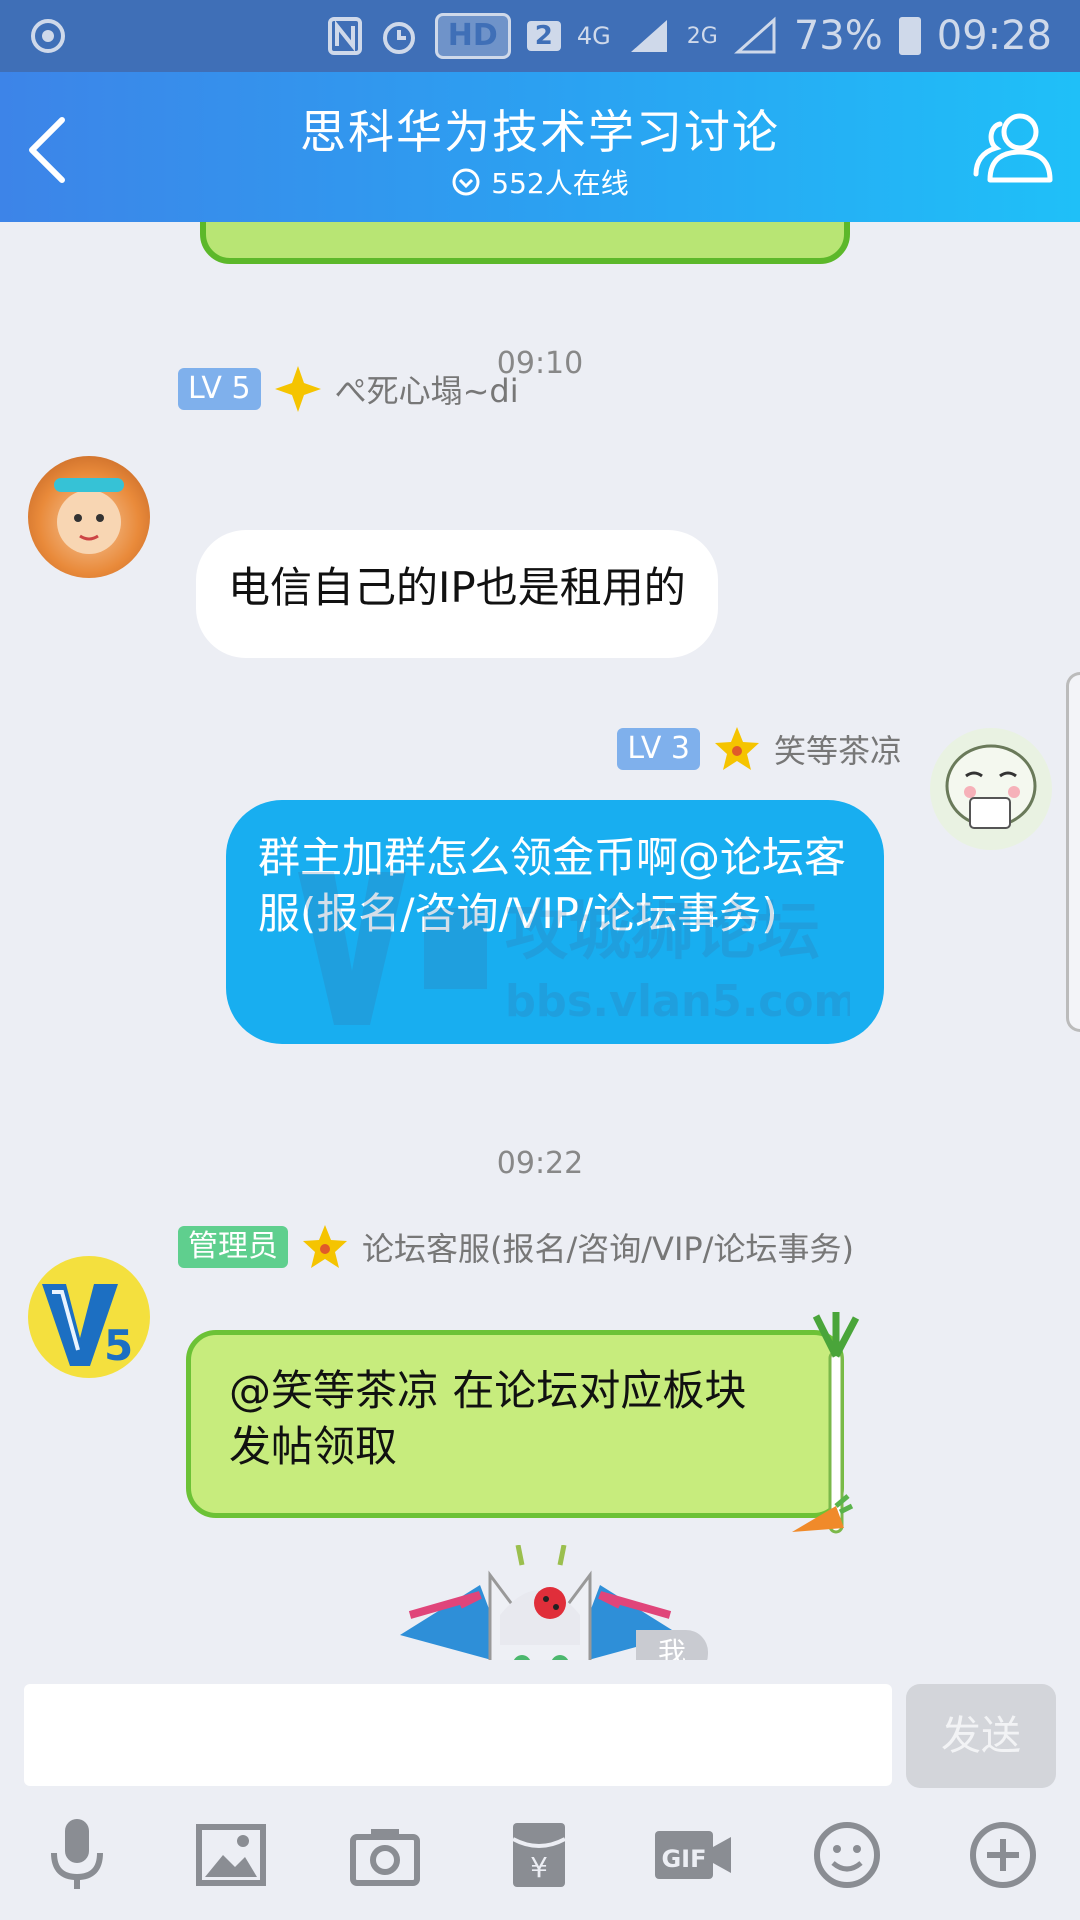  What do you see at coordinates (399, 36) in the screenshot?
I see `alarm-icon` at bounding box center [399, 36].